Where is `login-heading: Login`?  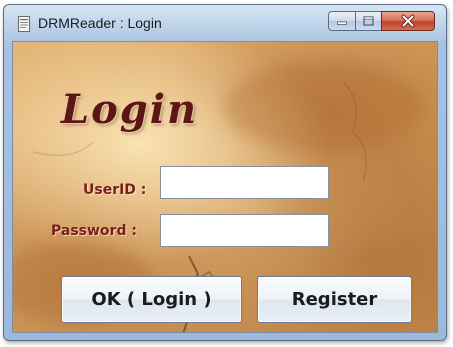
login-heading: Login is located at coordinates (130, 109).